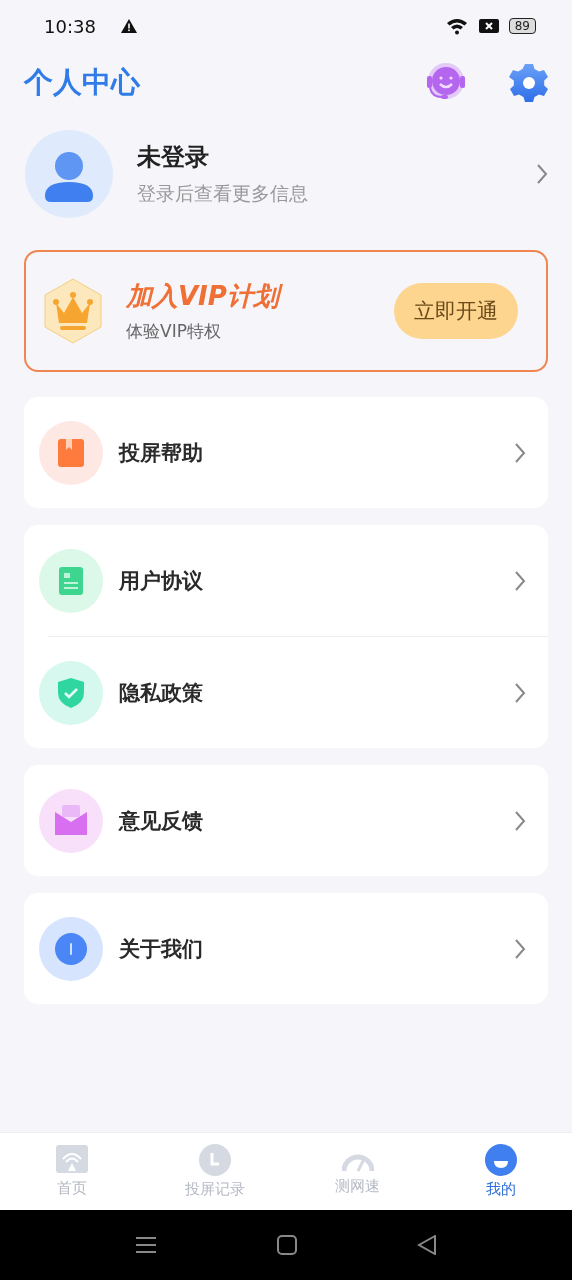 The image size is (572, 1280). What do you see at coordinates (456, 311) in the screenshot?
I see `activate-button: 立即开通` at bounding box center [456, 311].